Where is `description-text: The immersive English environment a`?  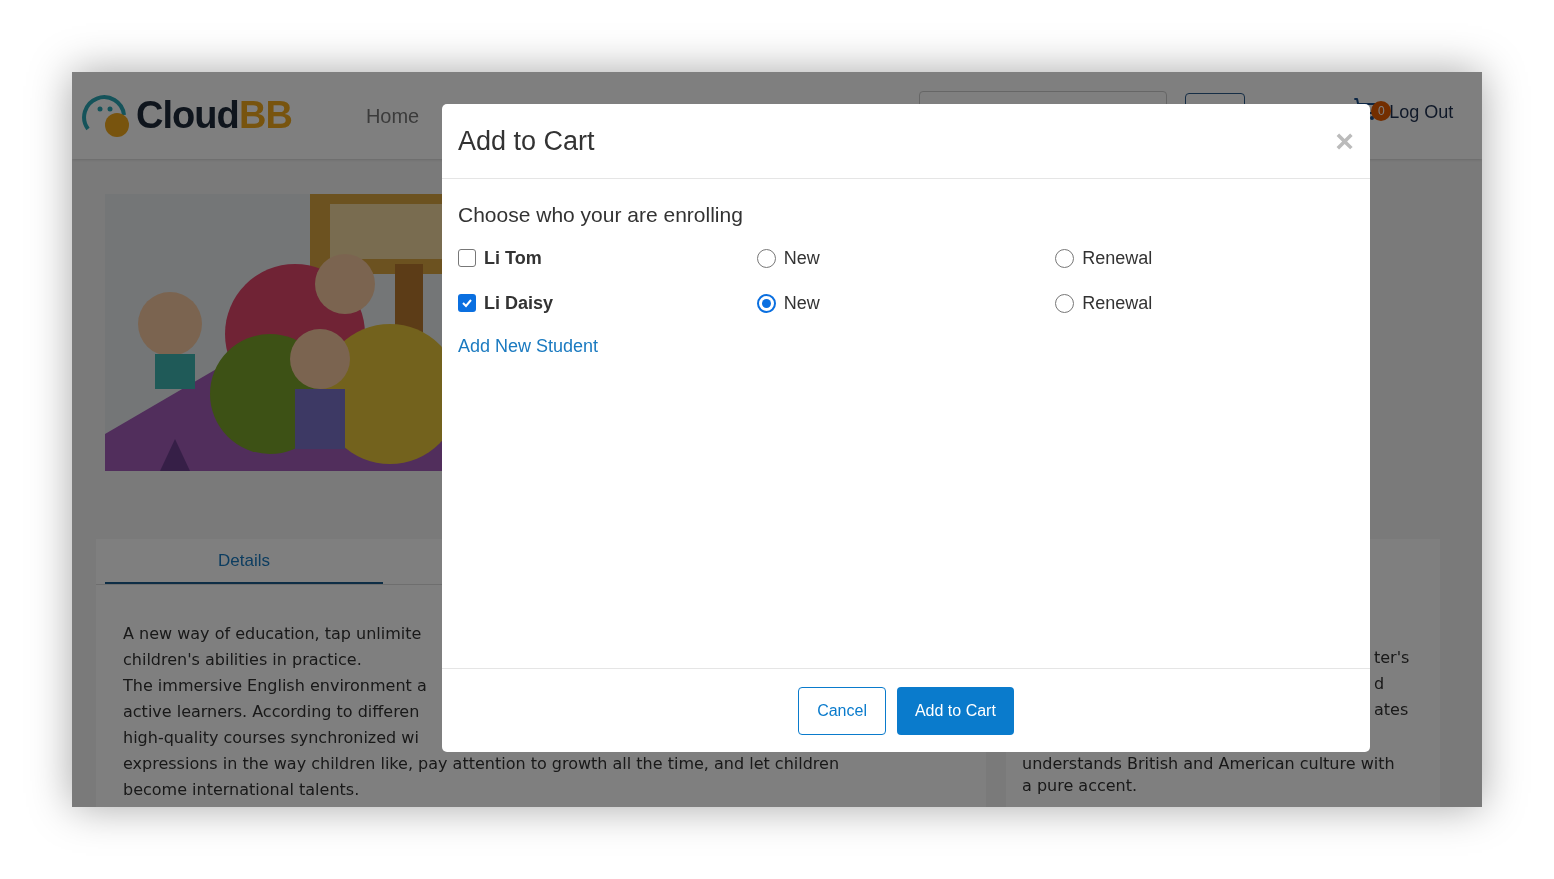
description-text: The immersive English environment a is located at coordinates (275, 686).